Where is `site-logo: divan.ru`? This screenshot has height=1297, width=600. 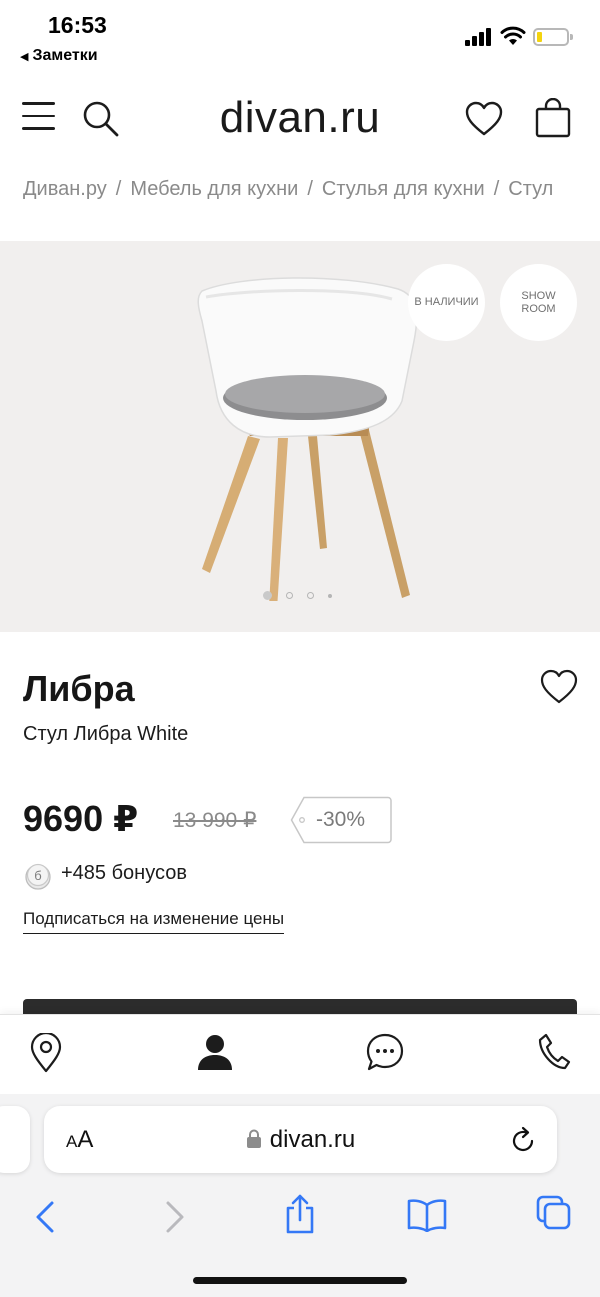 site-logo: divan.ru is located at coordinates (300, 118).